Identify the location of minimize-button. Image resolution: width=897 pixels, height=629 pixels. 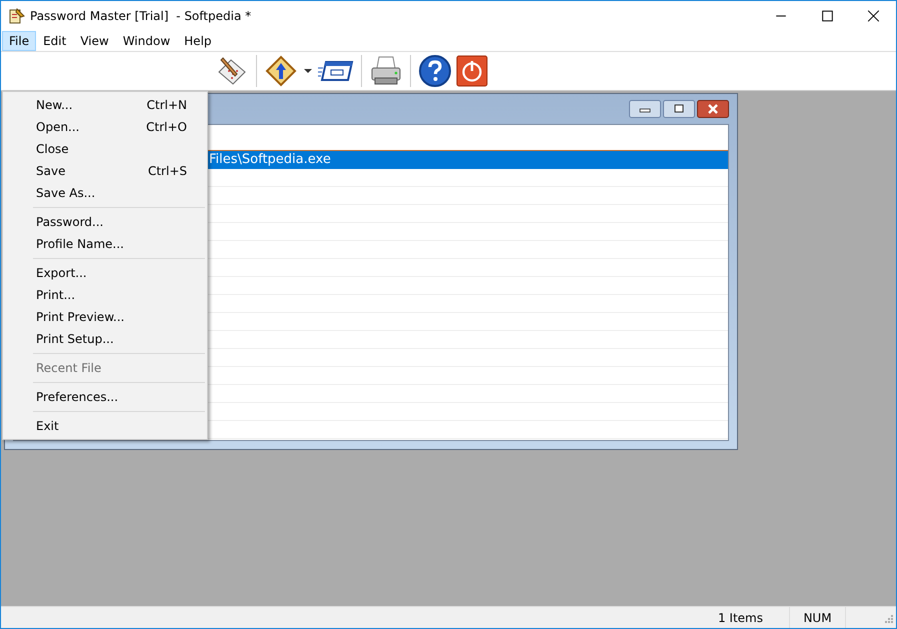
(645, 109).